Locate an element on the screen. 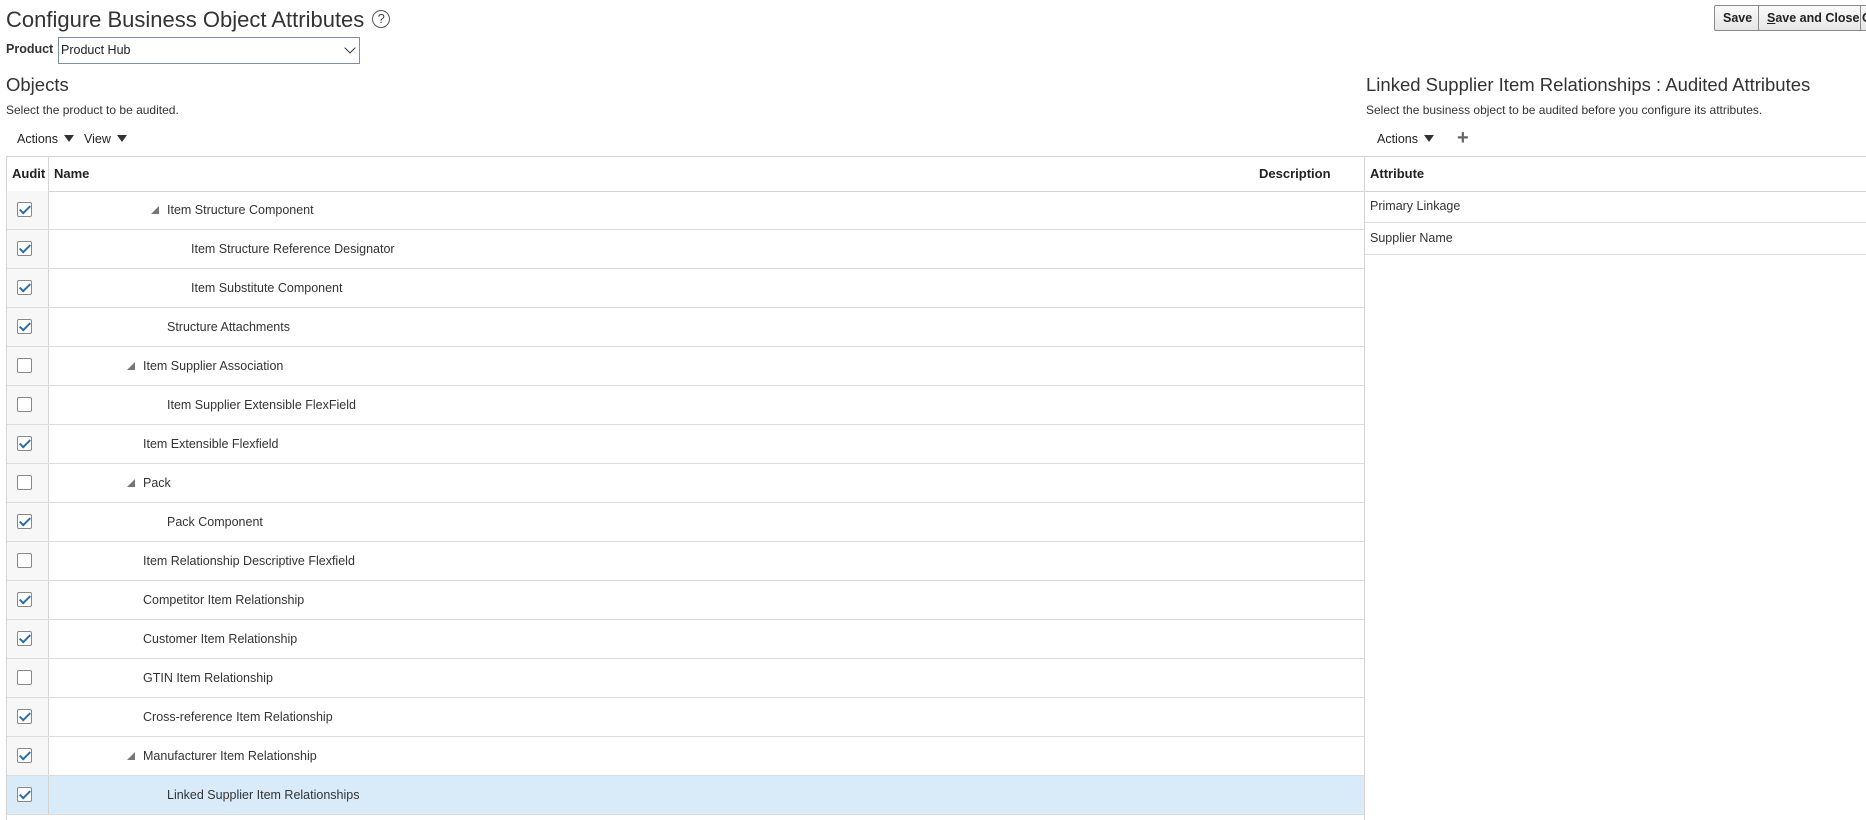  table-row: Item Structure Component is located at coordinates (685, 210).